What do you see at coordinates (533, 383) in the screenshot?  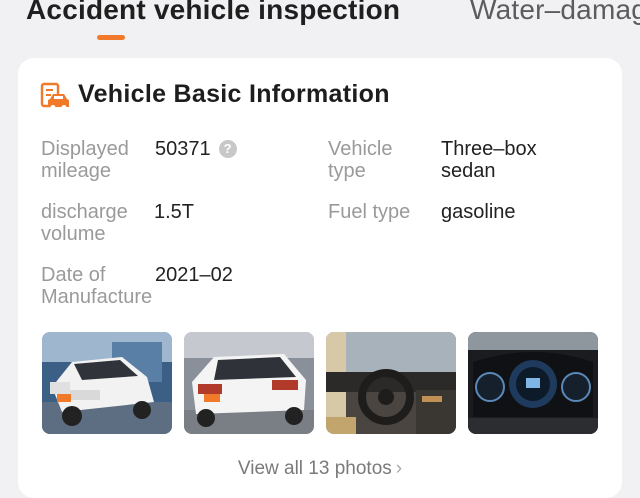 I see `photo-dashboard-cluster` at bounding box center [533, 383].